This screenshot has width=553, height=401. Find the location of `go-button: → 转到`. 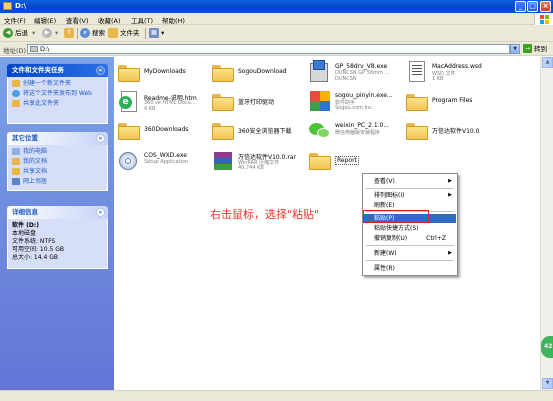

go-button: → 转到 is located at coordinates (535, 49).